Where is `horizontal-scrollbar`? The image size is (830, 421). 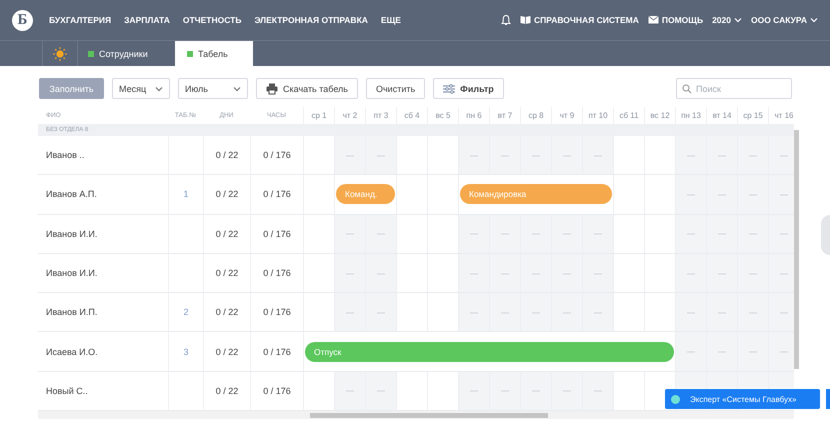 horizontal-scrollbar is located at coordinates (429, 415).